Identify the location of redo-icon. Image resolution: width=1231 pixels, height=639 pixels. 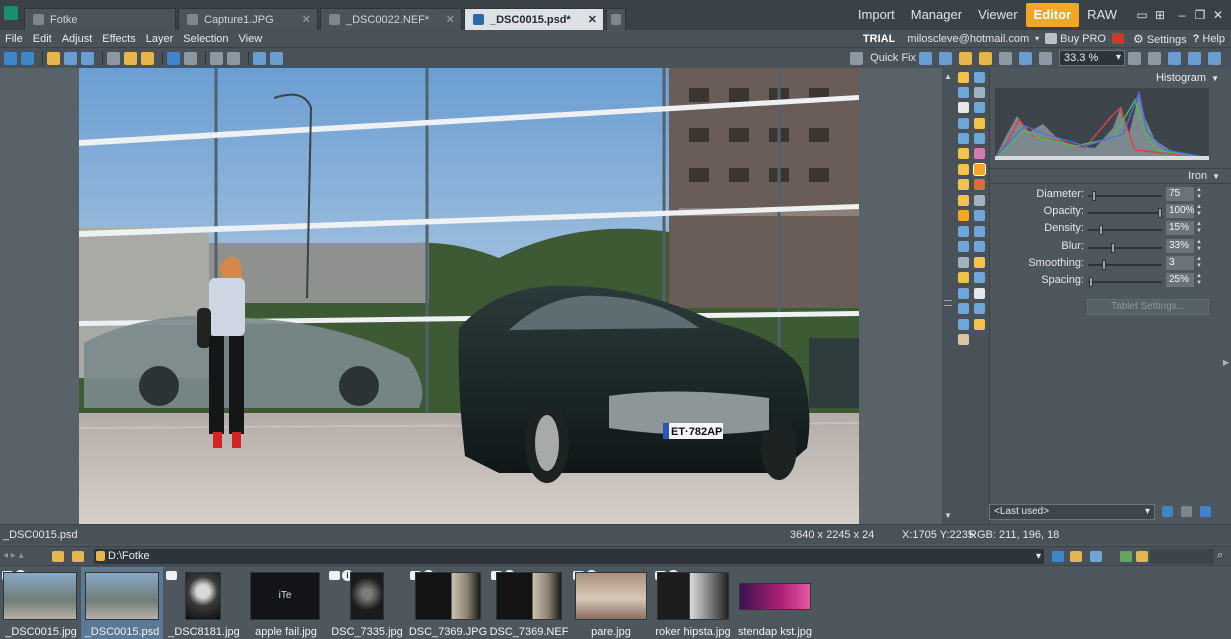
(190, 58).